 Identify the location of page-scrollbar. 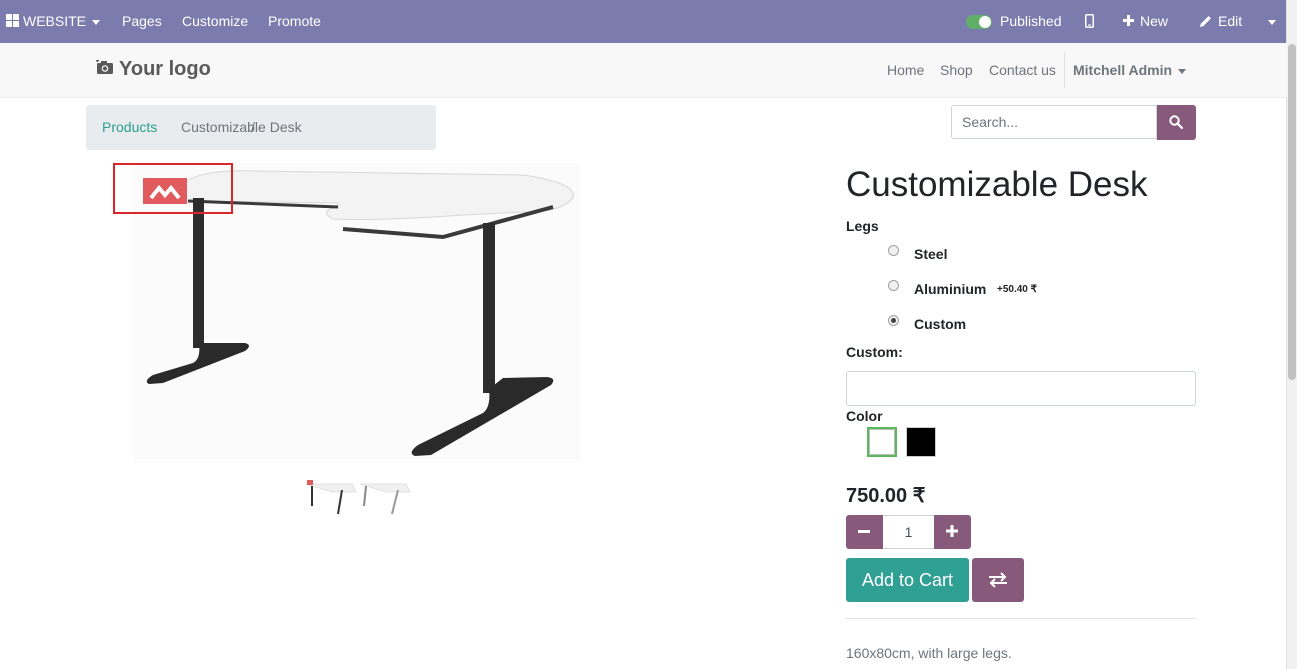
(1291, 334).